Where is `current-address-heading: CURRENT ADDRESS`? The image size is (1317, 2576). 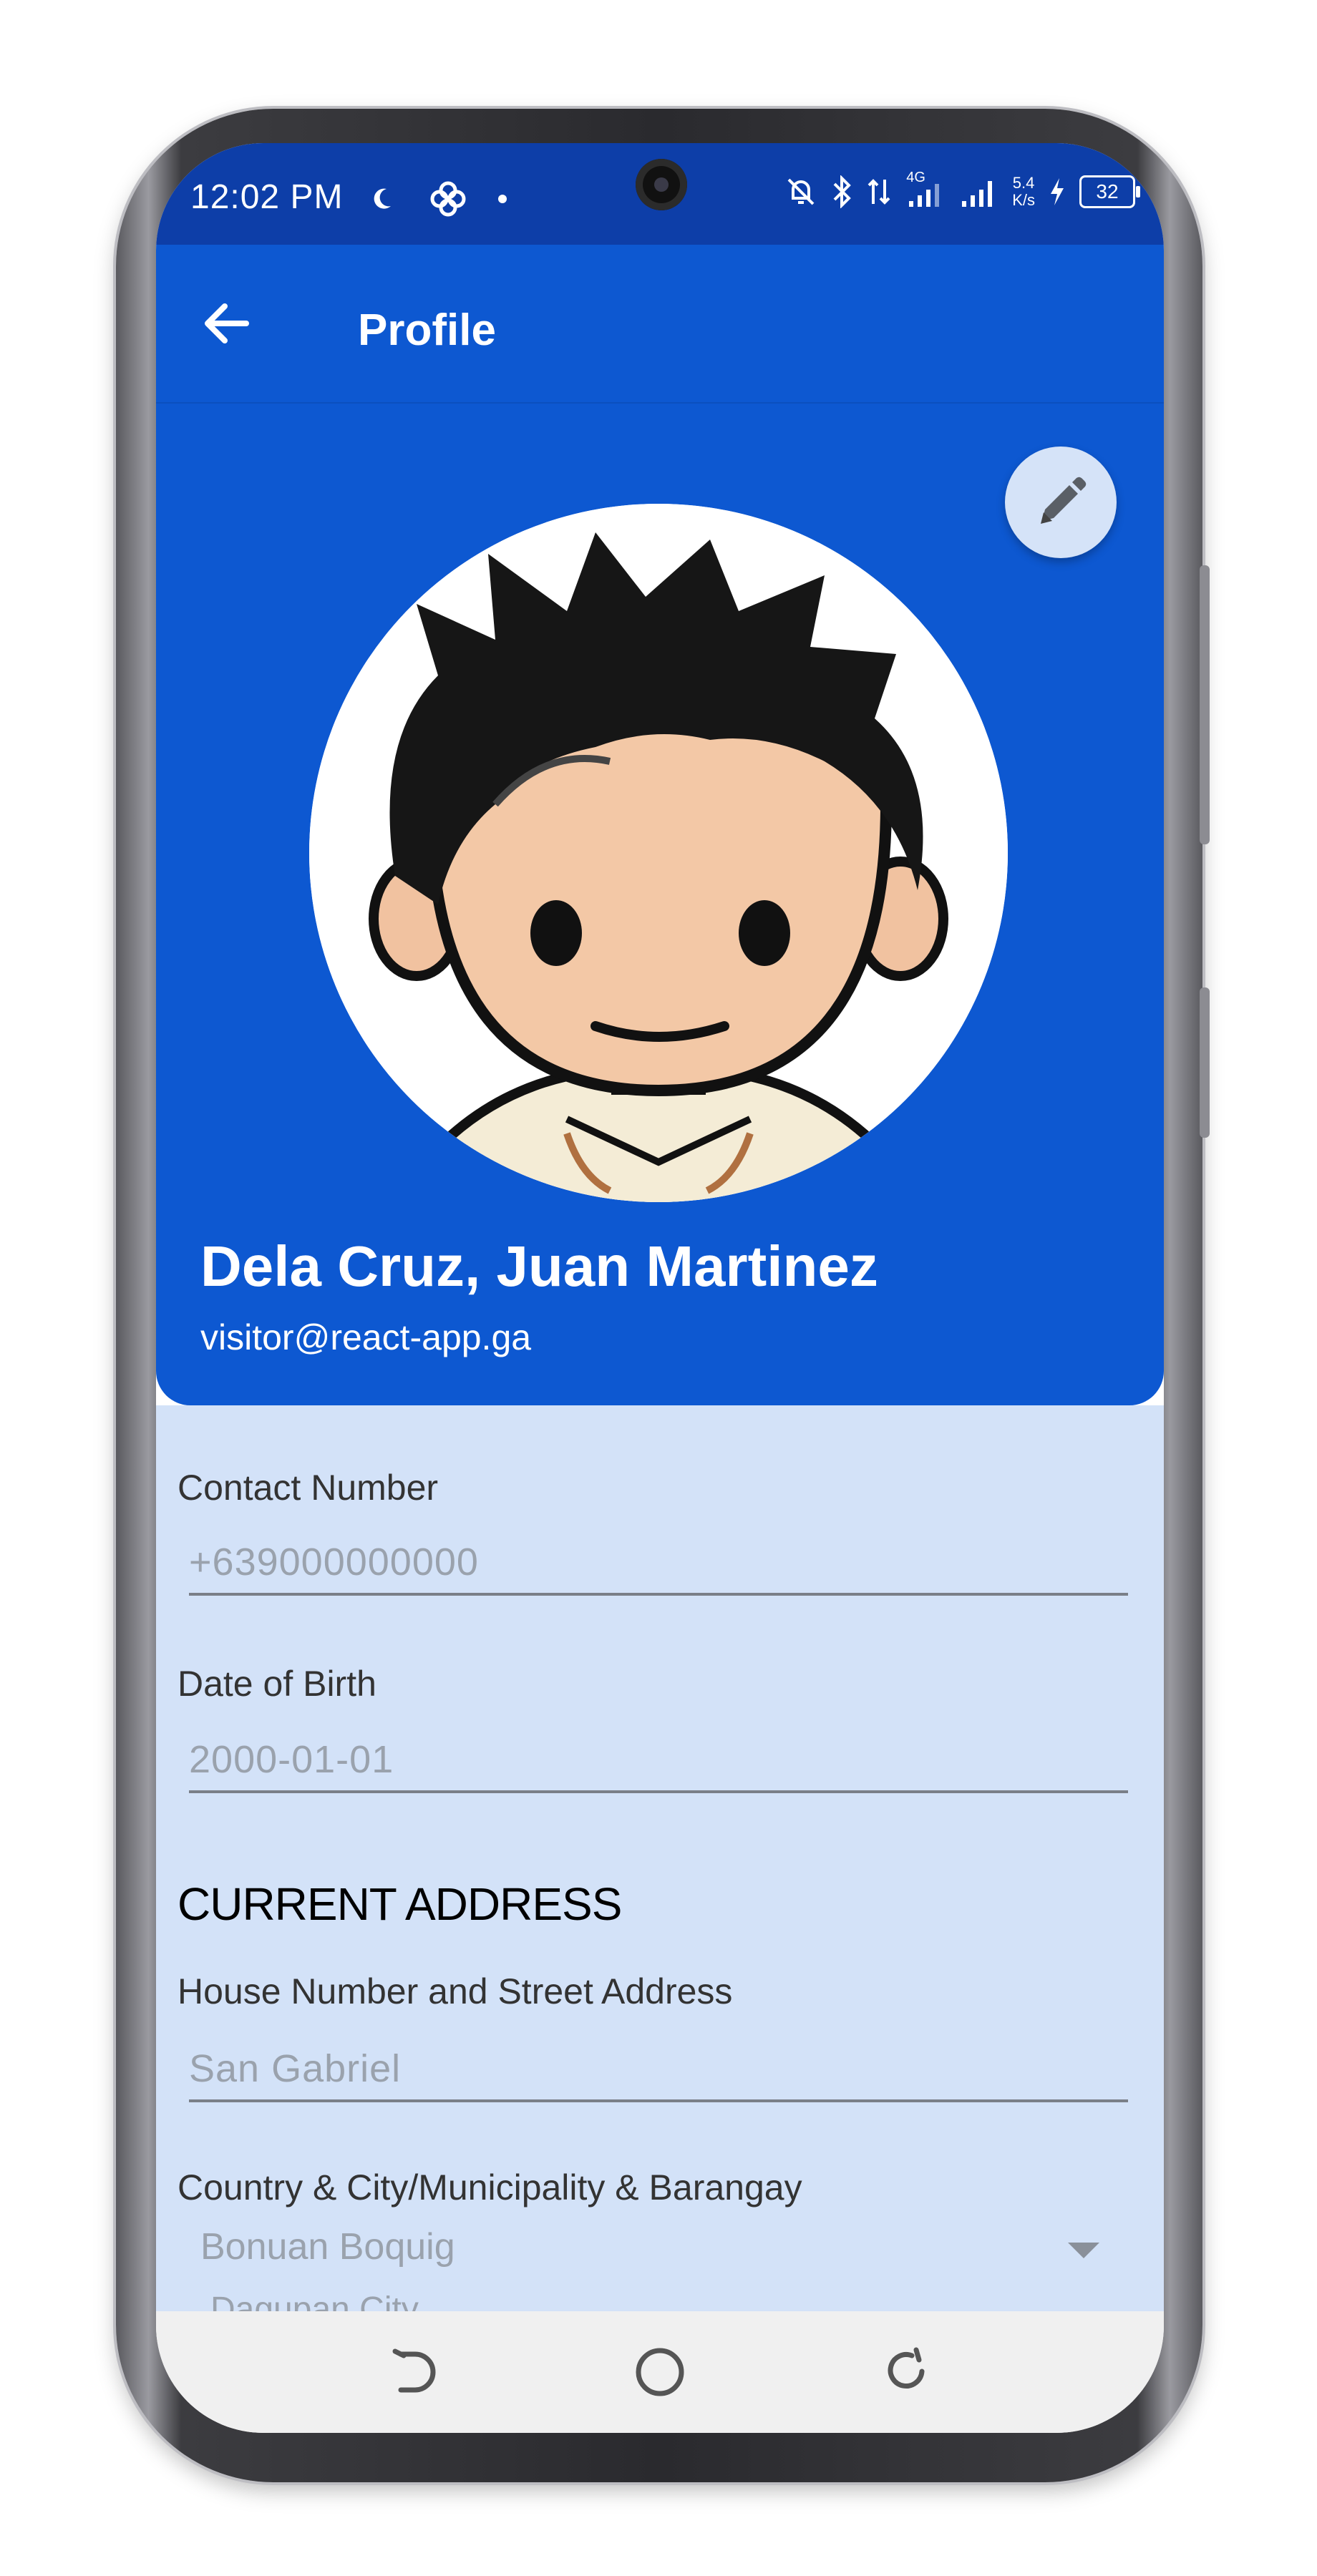
current-address-heading: CURRENT ADDRESS is located at coordinates (400, 1904).